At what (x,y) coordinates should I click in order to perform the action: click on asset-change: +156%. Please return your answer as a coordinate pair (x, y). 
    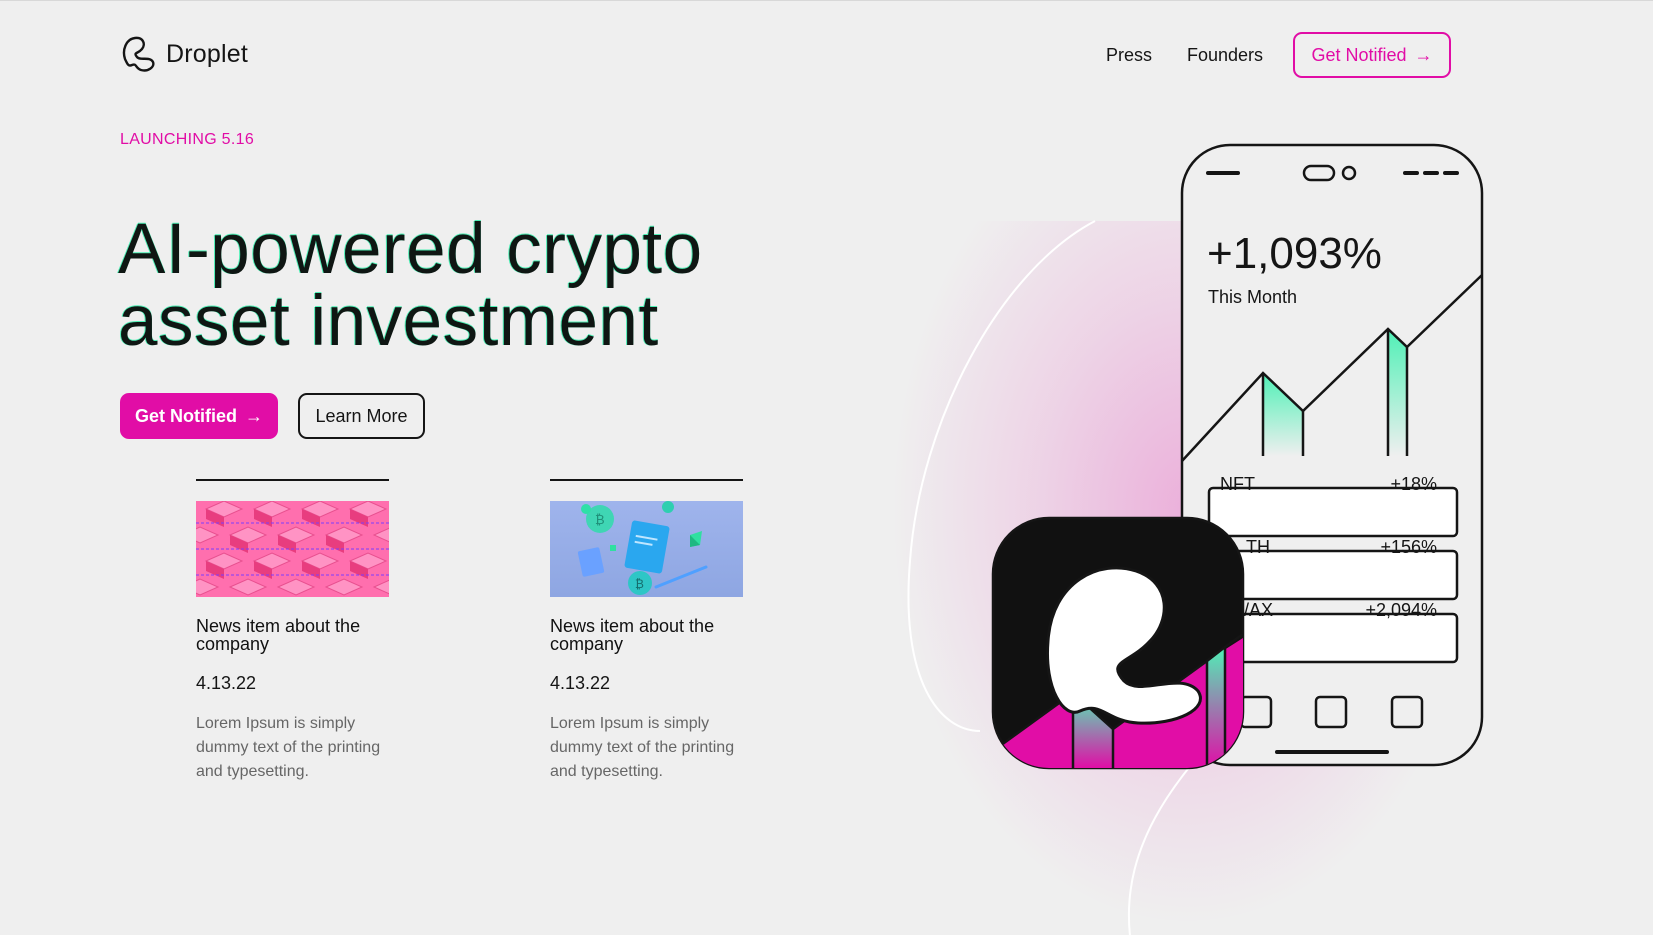
    Looking at the image, I should click on (1408, 547).